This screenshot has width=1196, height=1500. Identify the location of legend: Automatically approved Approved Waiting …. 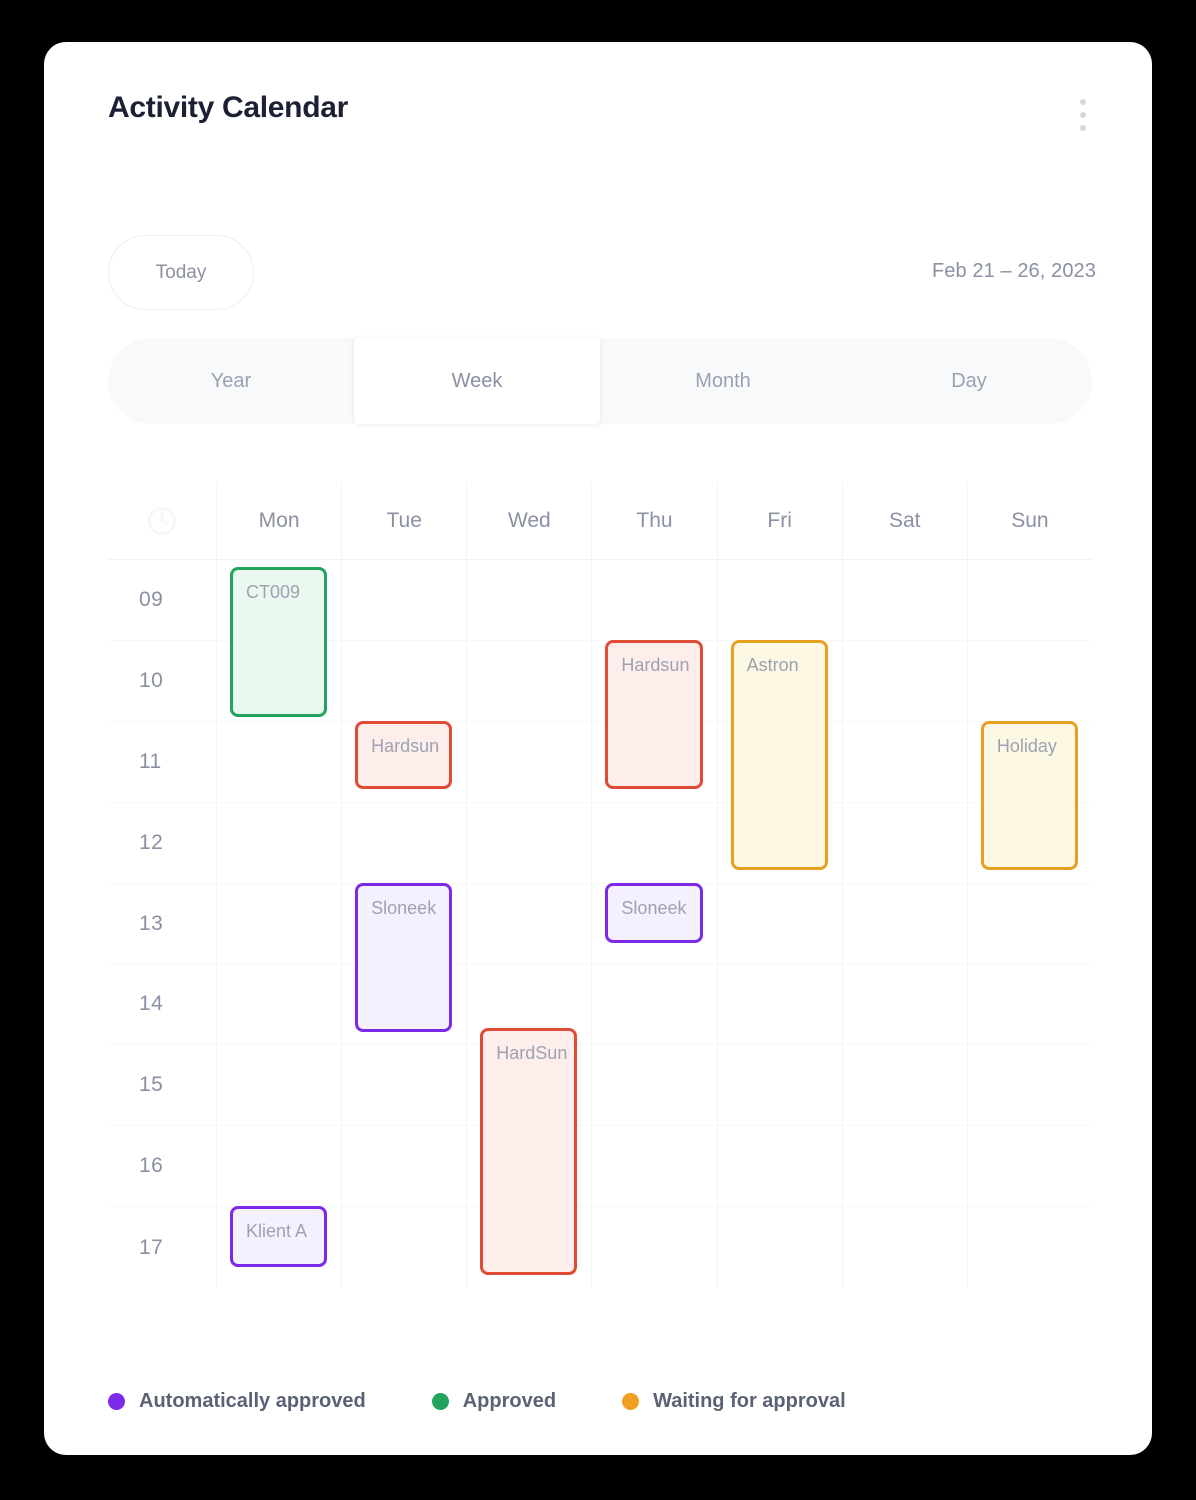
(477, 1401).